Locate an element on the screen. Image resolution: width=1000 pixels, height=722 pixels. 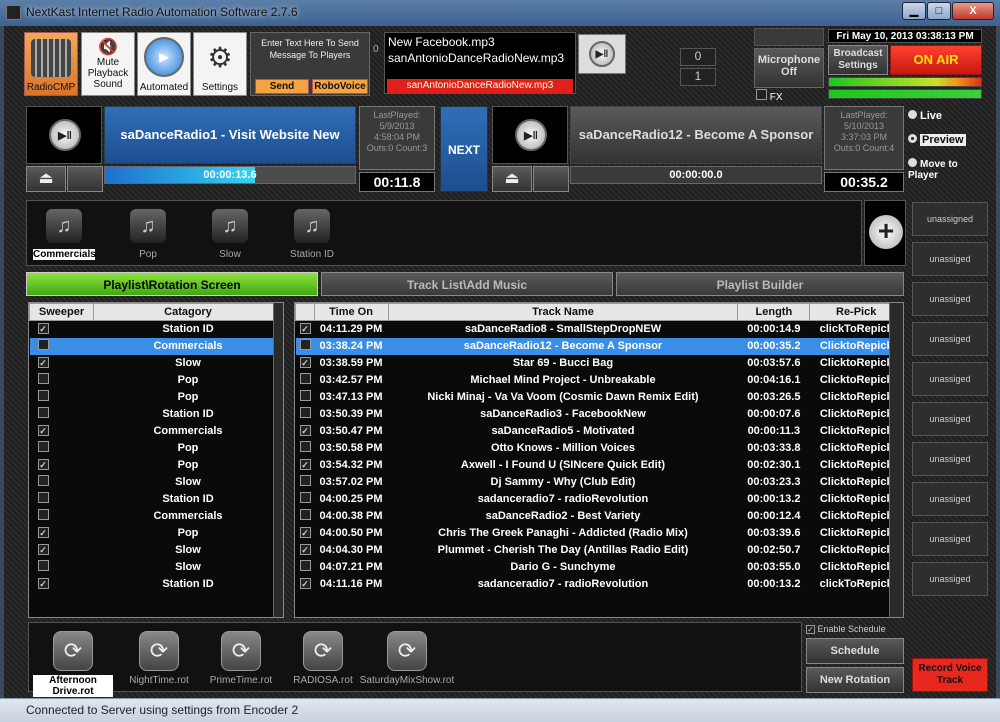
send-button: Send is located at coordinates (282, 86).